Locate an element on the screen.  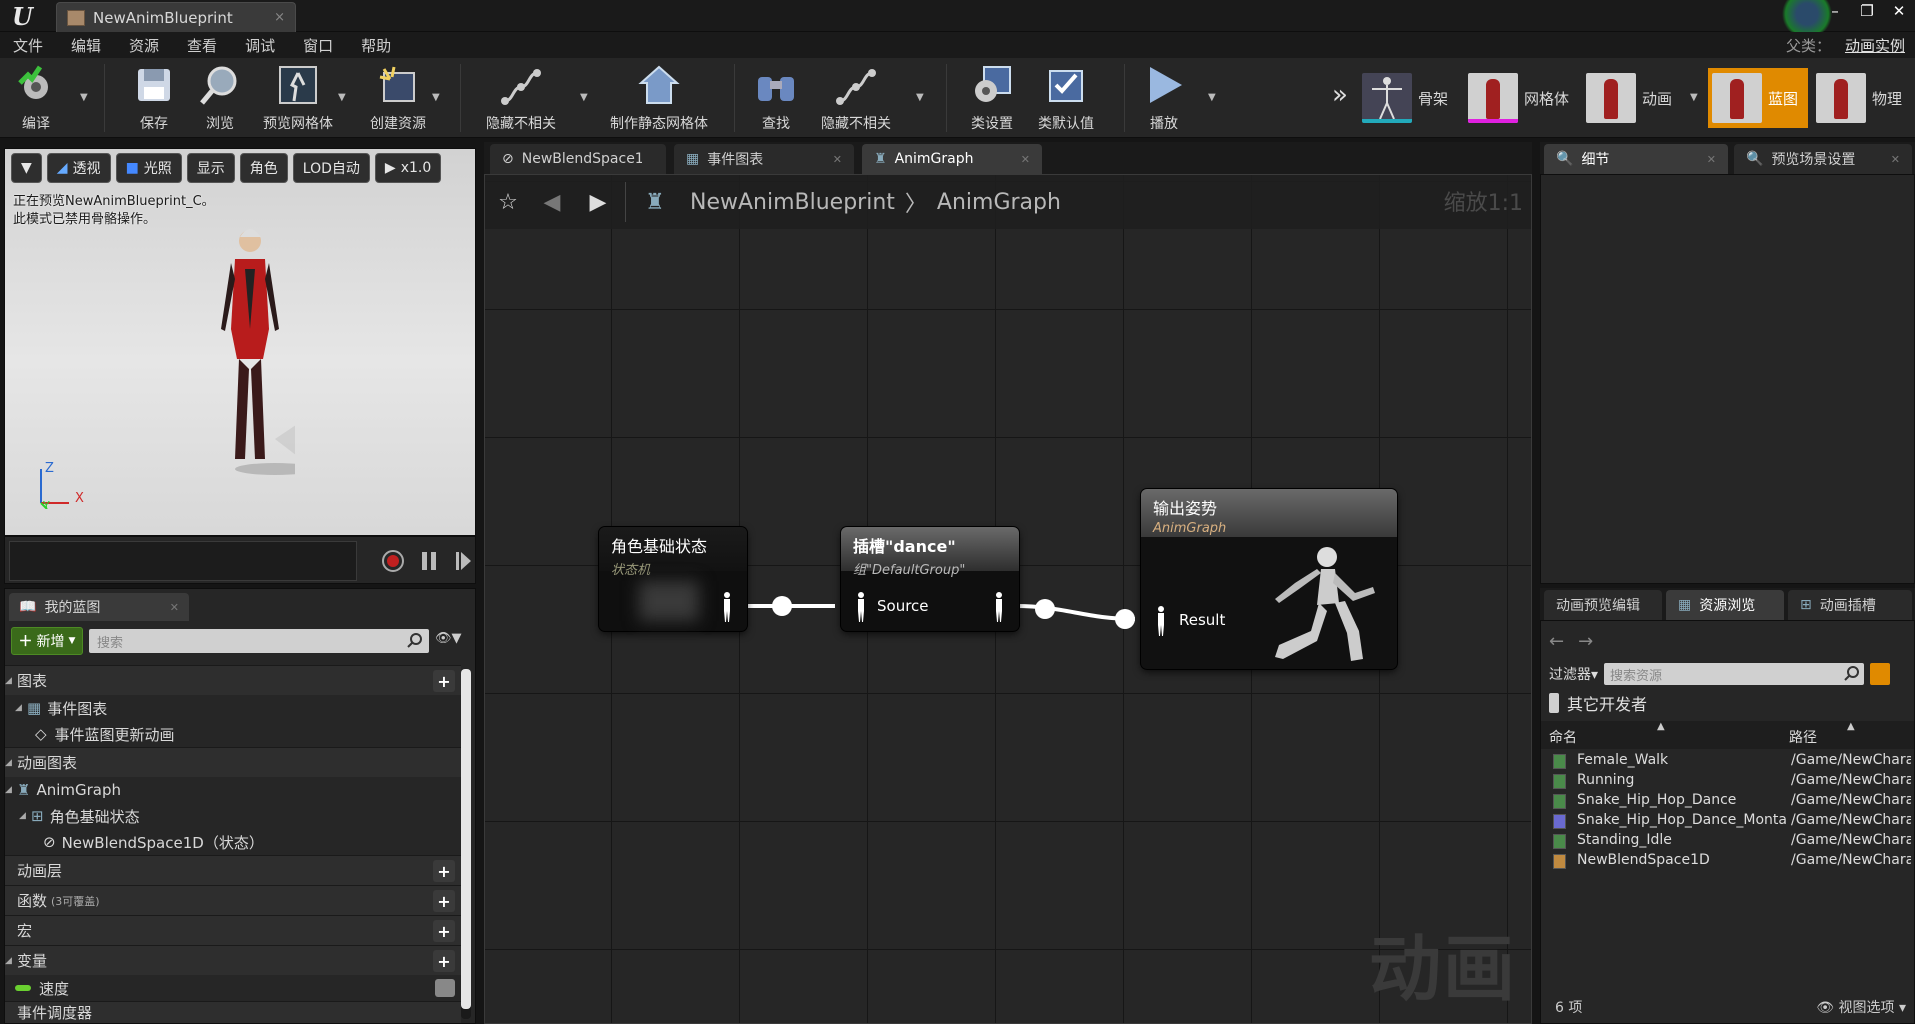
add-function-button: + is located at coordinates (444, 901).